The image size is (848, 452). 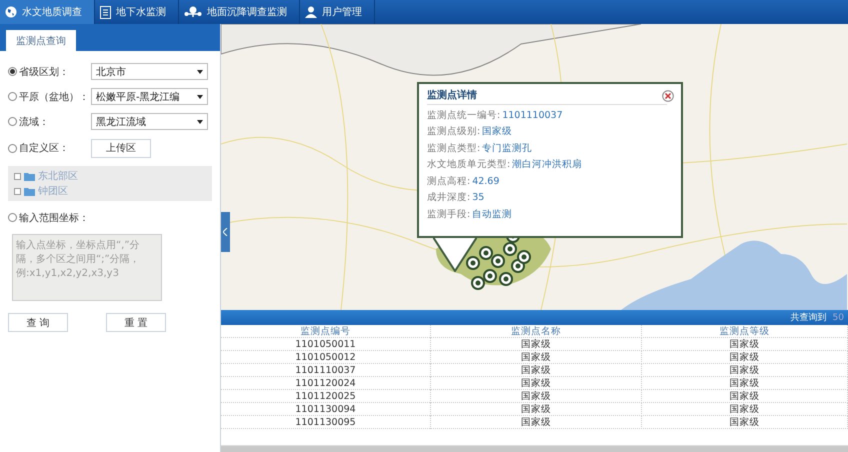 I want to click on field-value: 35, so click(x=478, y=198).